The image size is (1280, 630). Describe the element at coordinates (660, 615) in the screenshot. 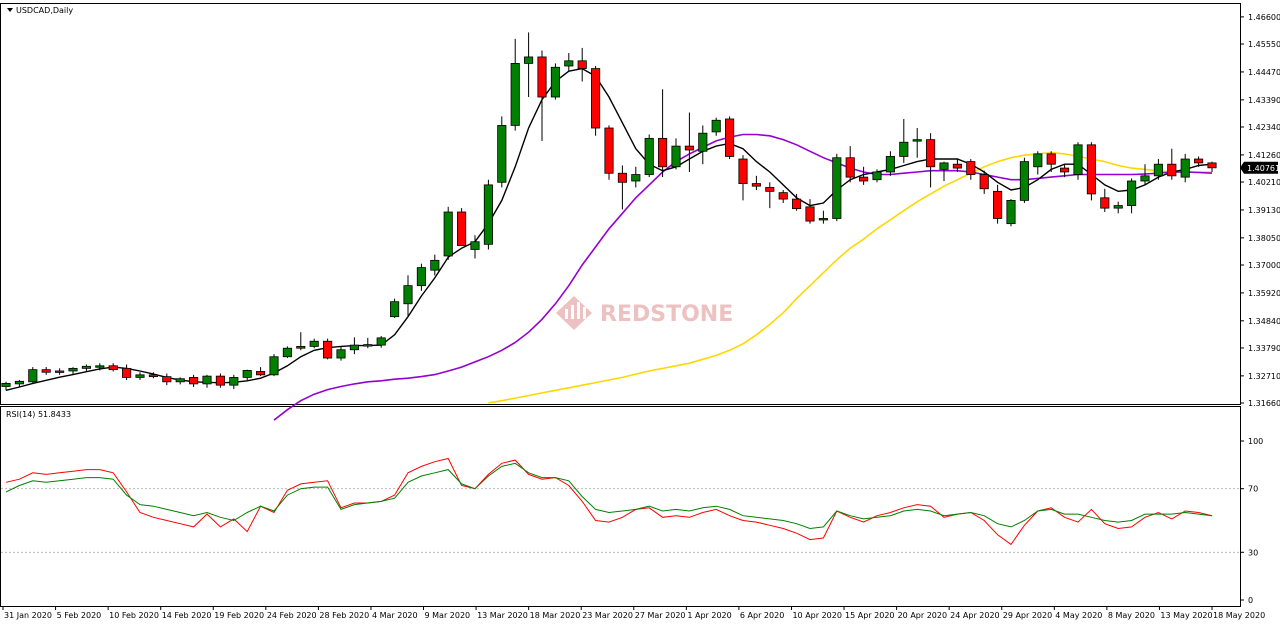

I see `date-tick-label: 27 Mar 2020` at that location.